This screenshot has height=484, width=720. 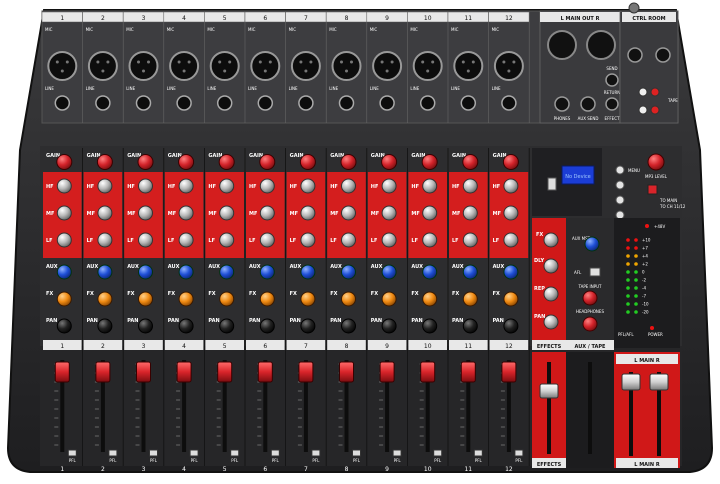 What do you see at coordinates (592, 244) in the screenshot?
I see `aux-master-knob` at bounding box center [592, 244].